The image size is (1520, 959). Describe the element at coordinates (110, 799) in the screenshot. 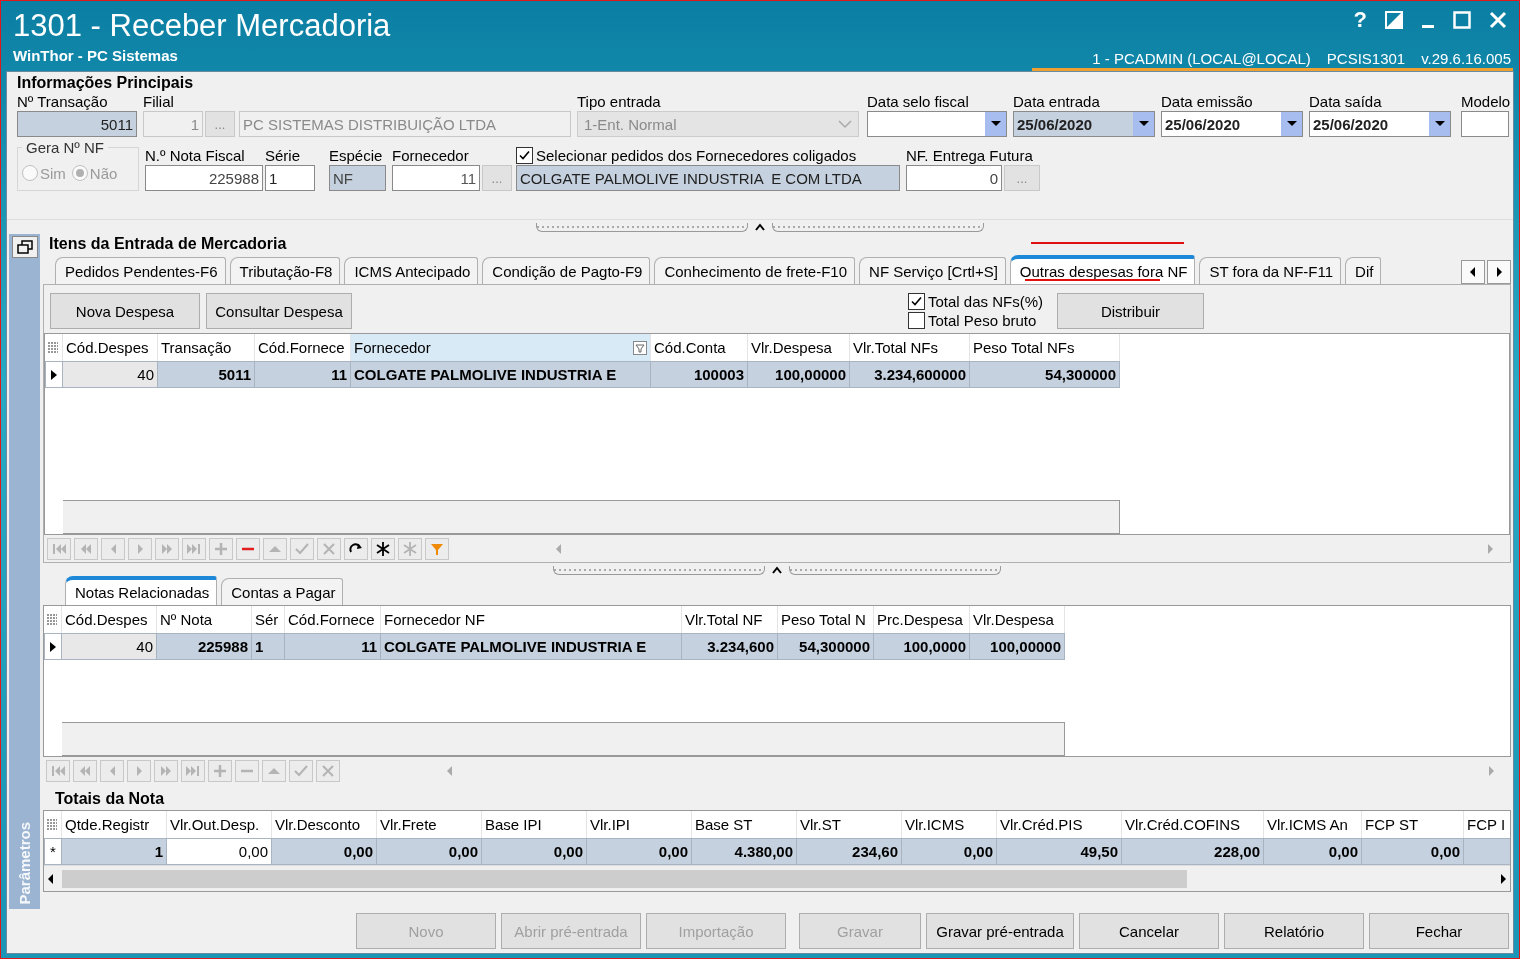

I see `section-title: Totais da Nota` at that location.